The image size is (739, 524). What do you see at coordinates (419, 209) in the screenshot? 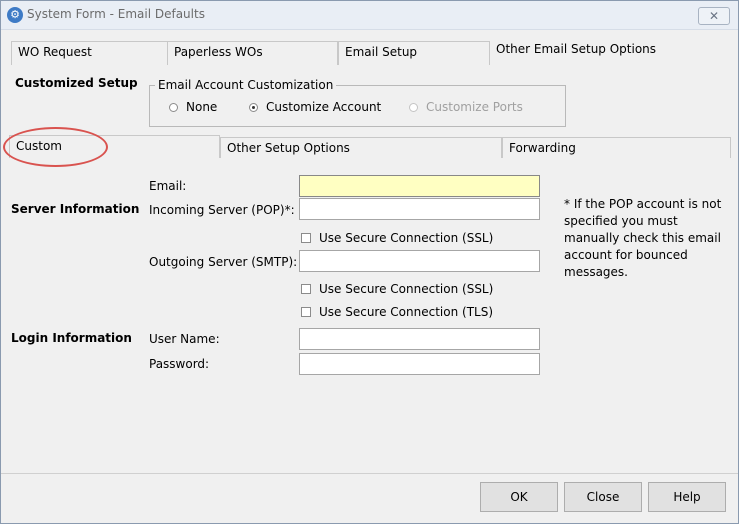
I see `incoming-server-input` at bounding box center [419, 209].